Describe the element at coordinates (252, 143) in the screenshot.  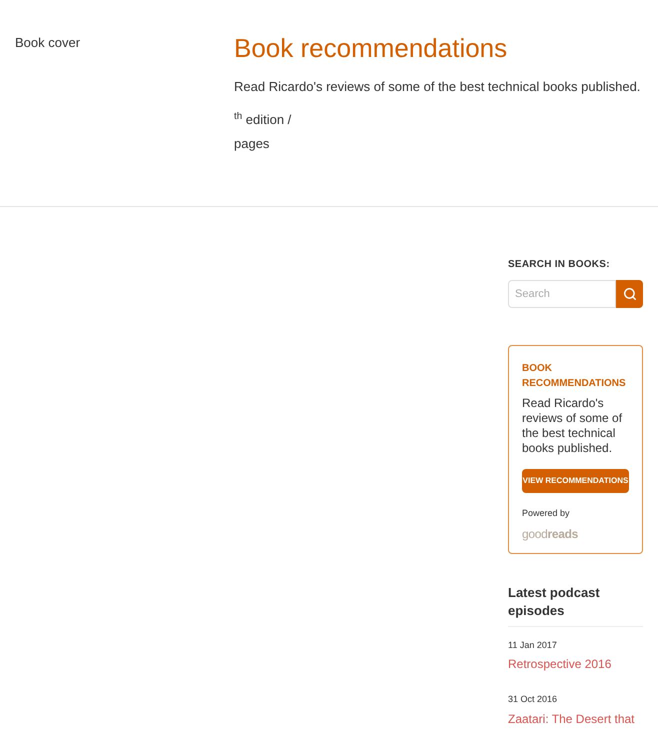
I see `pages-text: pages` at that location.